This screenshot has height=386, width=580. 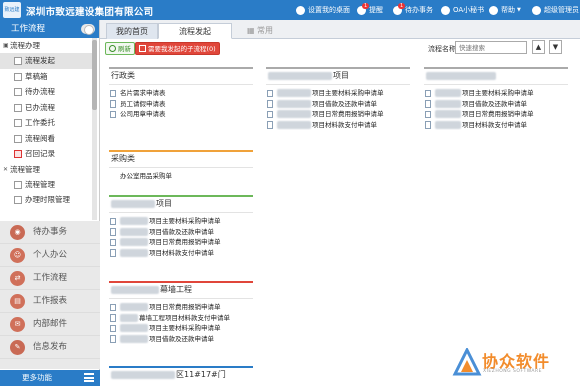 I want to click on tab-frequent: ▦ 常用, so click(x=260, y=31).